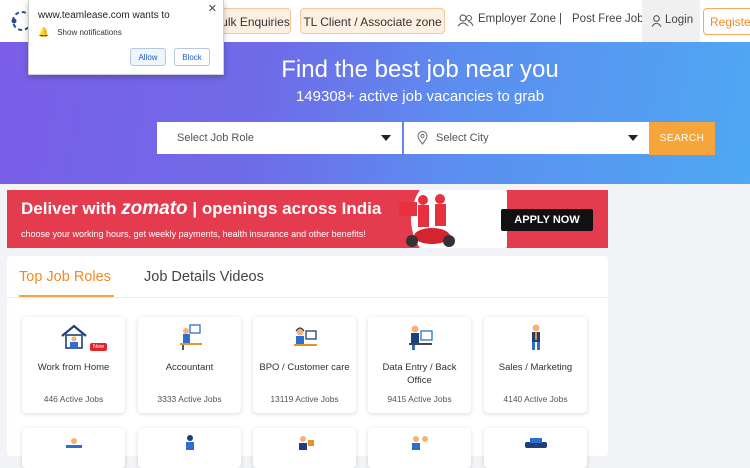  What do you see at coordinates (279, 138) in the screenshot?
I see `job-role-select: Select Job Role` at bounding box center [279, 138].